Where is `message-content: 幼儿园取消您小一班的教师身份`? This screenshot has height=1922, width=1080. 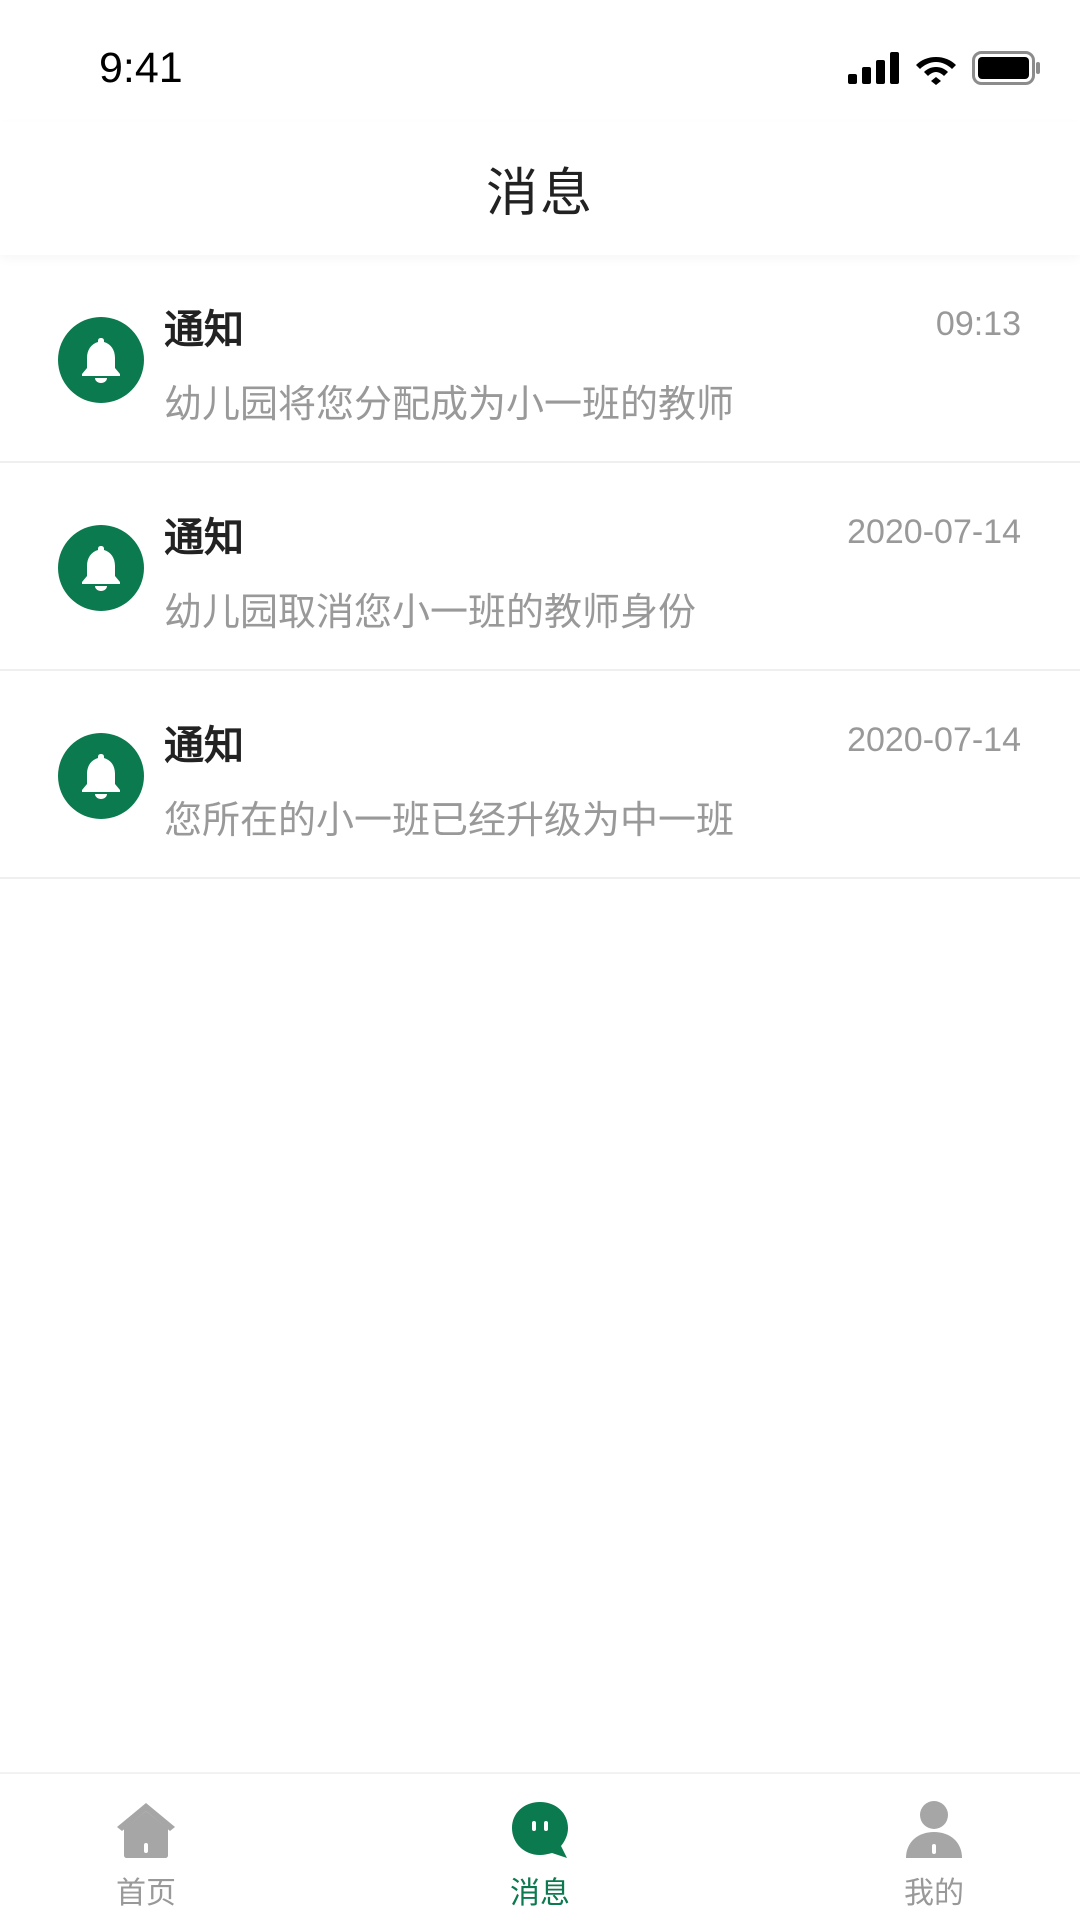
message-content: 幼儿园取消您小一班的教师身份 is located at coordinates (430, 612).